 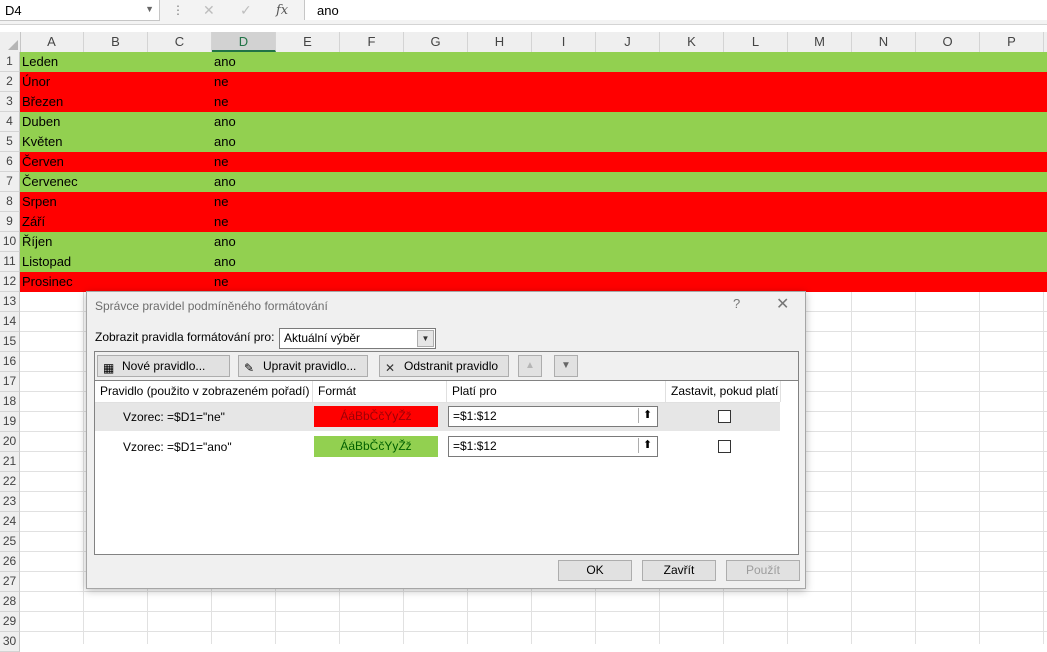 What do you see at coordinates (47, 281) in the screenshot?
I see `cell-month: Prosinec` at bounding box center [47, 281].